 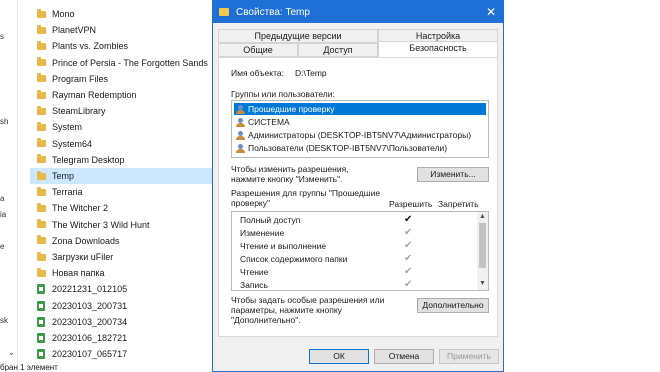 I want to click on item-name: System, so click(x=67, y=127).